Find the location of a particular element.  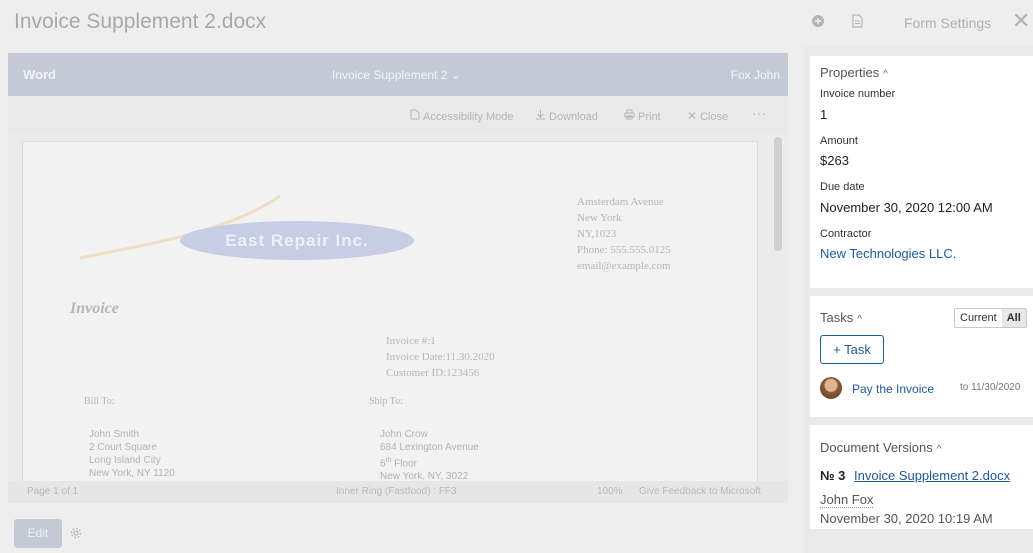

word-app-name: Word is located at coordinates (39, 74).